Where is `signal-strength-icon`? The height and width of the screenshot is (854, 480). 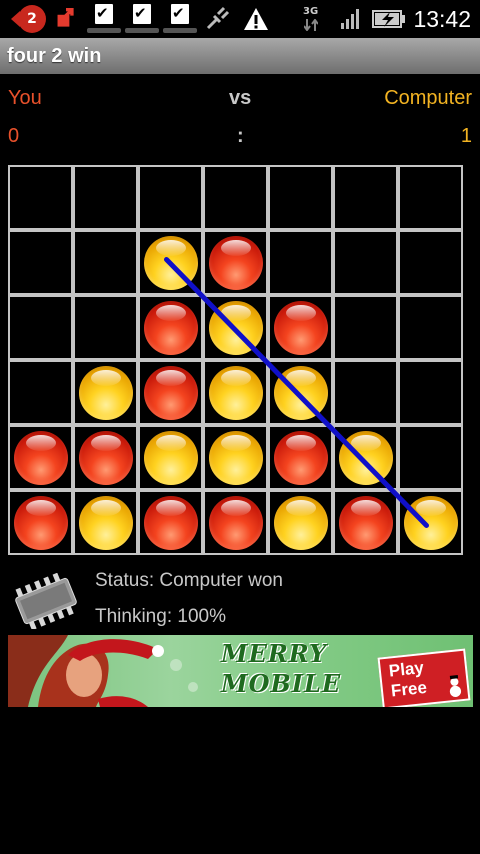 signal-strength-icon is located at coordinates (350, 19).